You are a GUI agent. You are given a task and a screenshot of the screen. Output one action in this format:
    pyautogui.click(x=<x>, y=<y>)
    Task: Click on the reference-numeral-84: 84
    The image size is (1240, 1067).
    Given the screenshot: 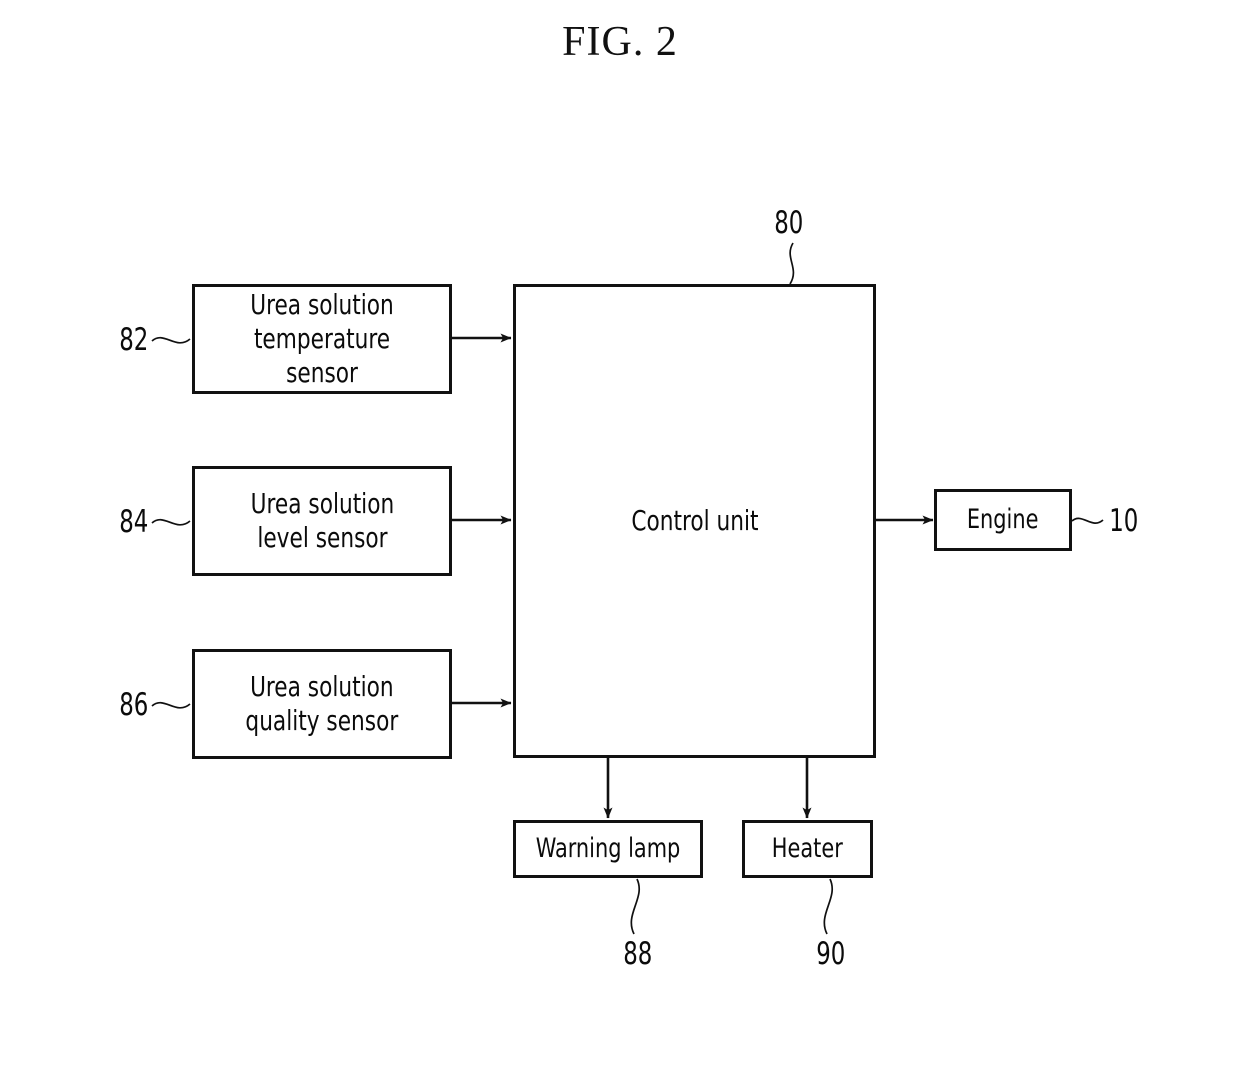 What is the action you would take?
    pyautogui.click(x=134, y=522)
    